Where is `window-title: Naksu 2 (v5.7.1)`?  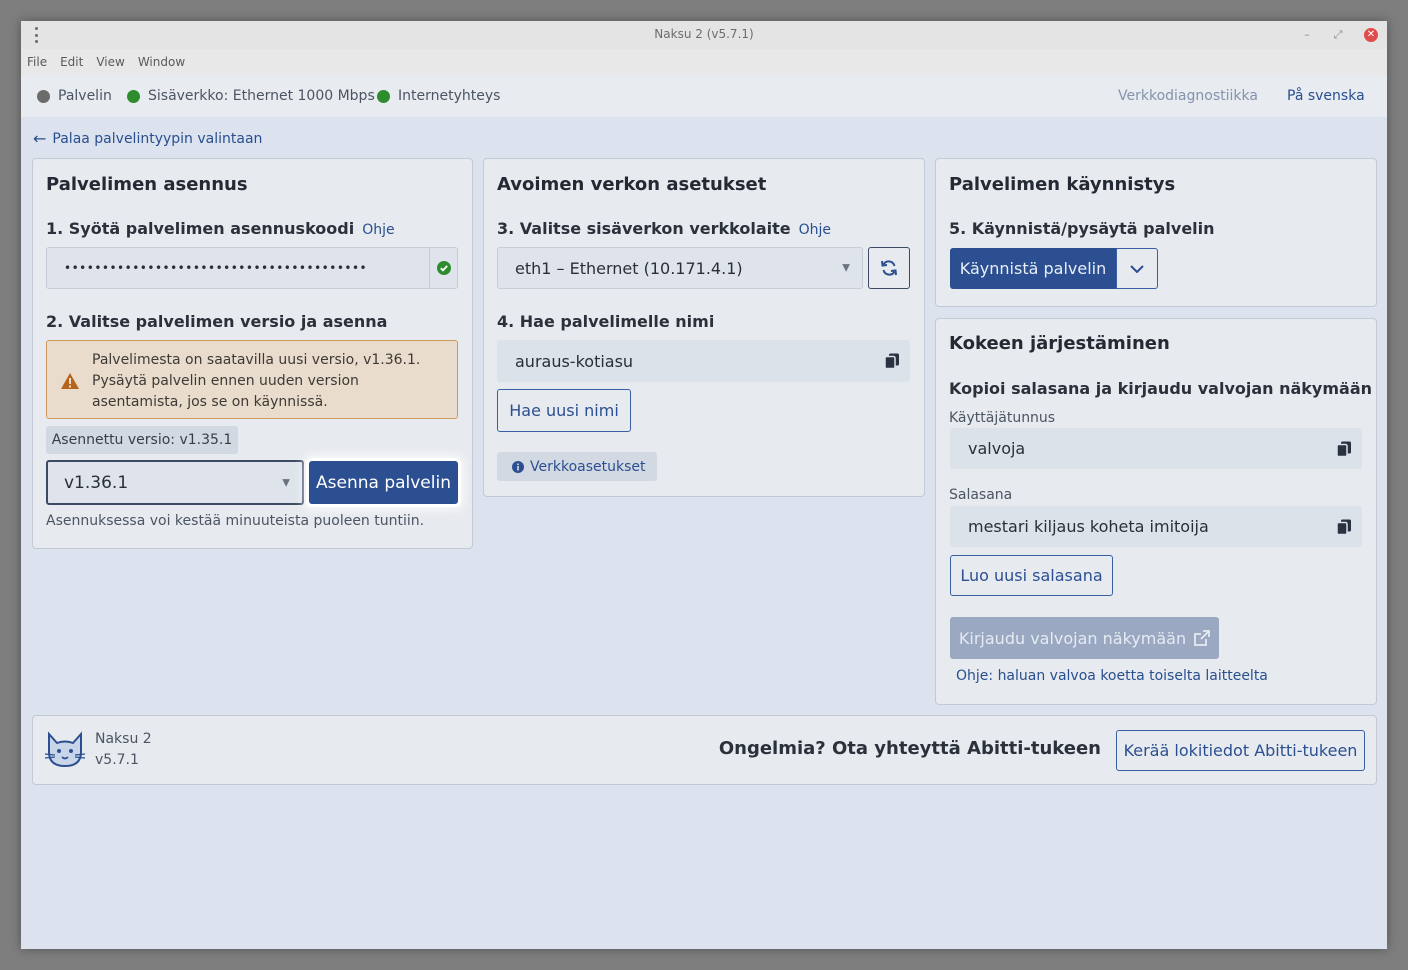 window-title: Naksu 2 (v5.7.1) is located at coordinates (704, 34).